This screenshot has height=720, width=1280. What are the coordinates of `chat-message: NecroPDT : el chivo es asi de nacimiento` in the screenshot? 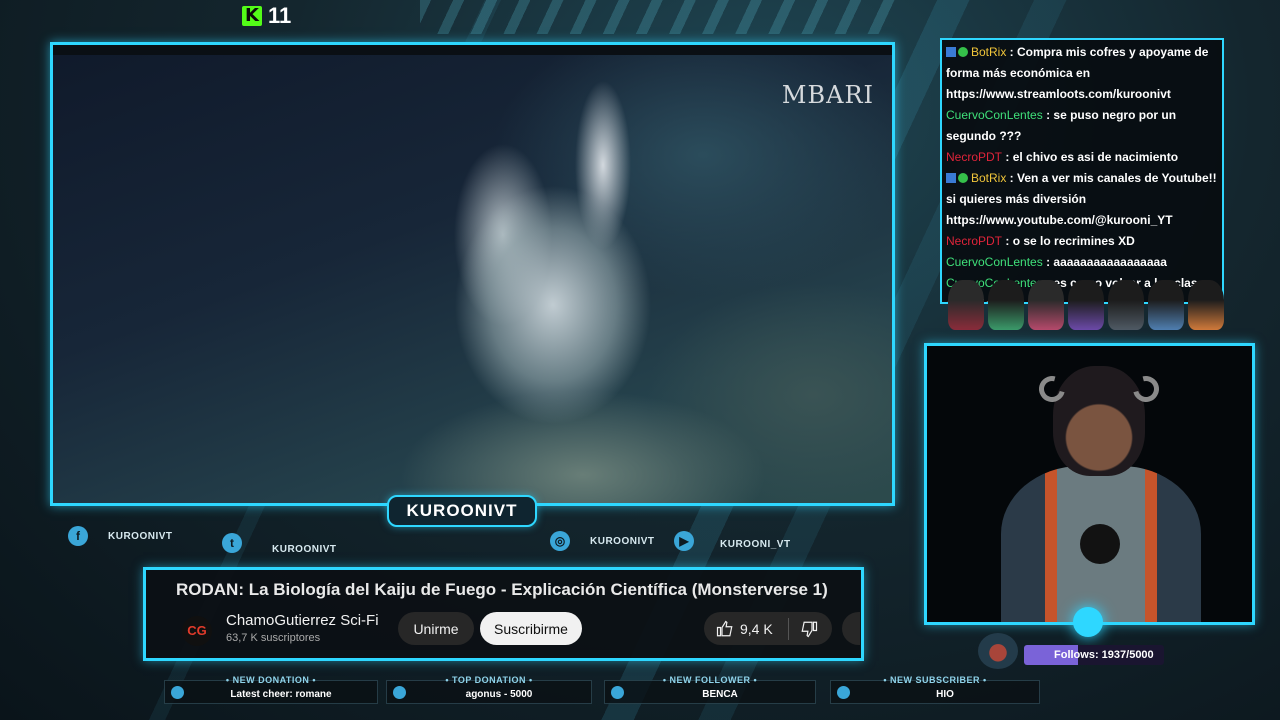 It's located at (1062, 157).